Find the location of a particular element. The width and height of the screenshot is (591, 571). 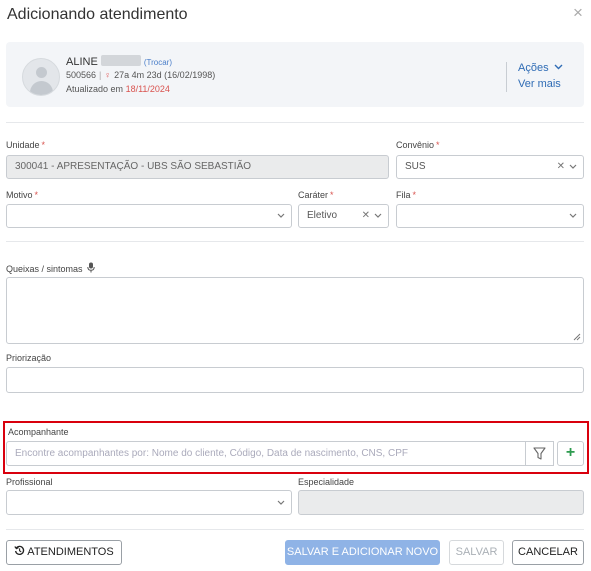

carater-select: Eletivo ✕ is located at coordinates (343, 216).